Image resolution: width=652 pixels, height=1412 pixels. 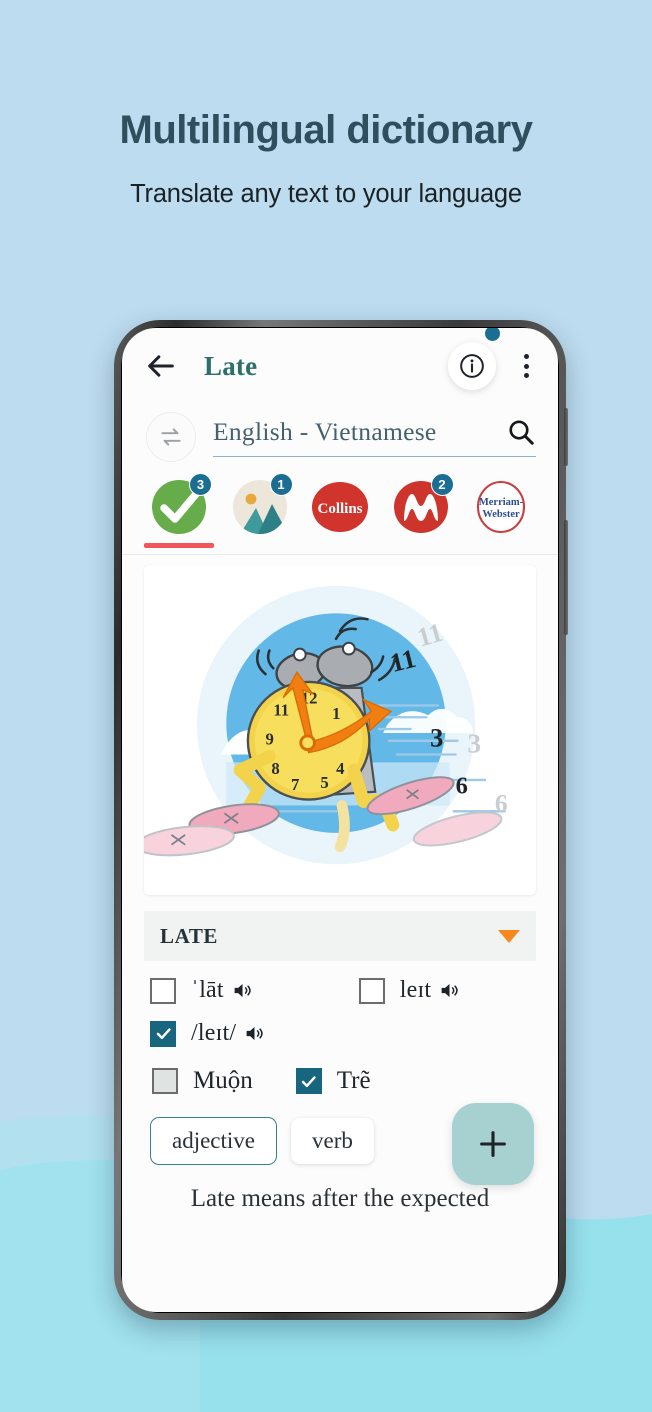 I want to click on info-circle-icon, so click(x=472, y=366).